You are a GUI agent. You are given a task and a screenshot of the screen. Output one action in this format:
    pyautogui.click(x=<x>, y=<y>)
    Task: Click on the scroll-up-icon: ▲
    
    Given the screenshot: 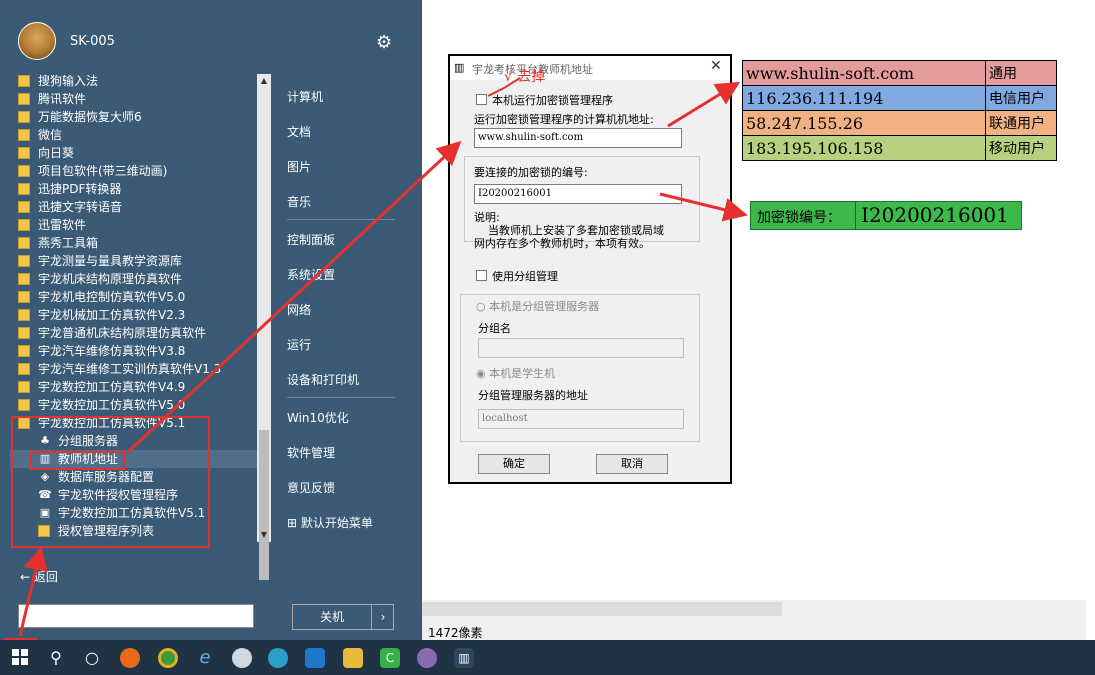 What is the action you would take?
    pyautogui.click(x=264, y=81)
    